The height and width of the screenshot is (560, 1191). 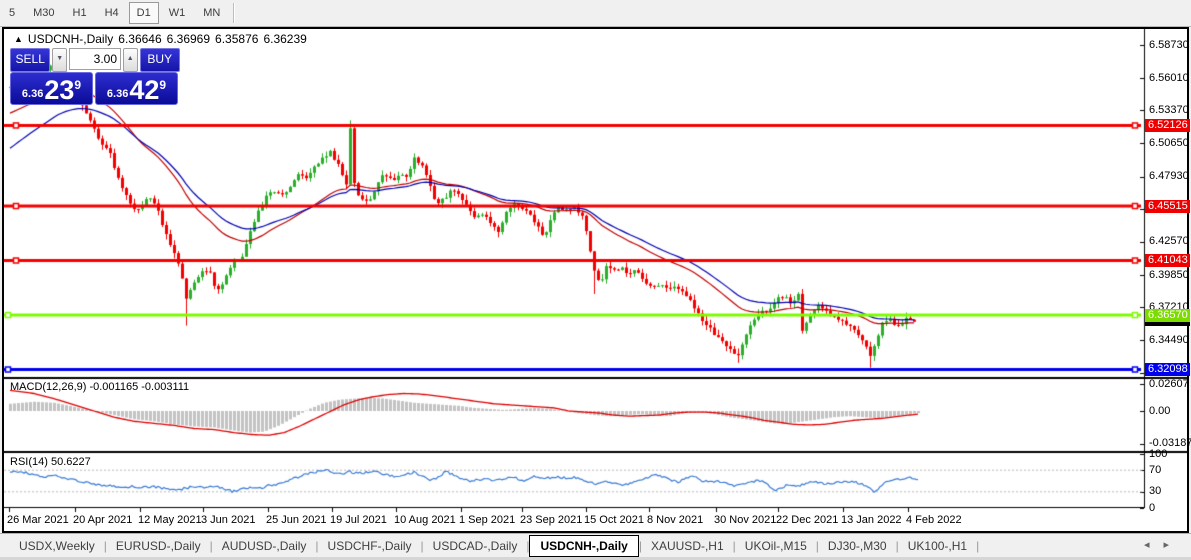 I want to click on buy-price: 6.36 42 9, so click(x=136, y=88).